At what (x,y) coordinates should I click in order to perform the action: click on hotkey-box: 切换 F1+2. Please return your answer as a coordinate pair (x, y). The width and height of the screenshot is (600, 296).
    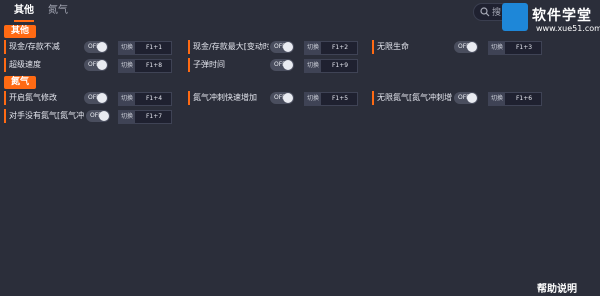
    Looking at the image, I should click on (331, 48).